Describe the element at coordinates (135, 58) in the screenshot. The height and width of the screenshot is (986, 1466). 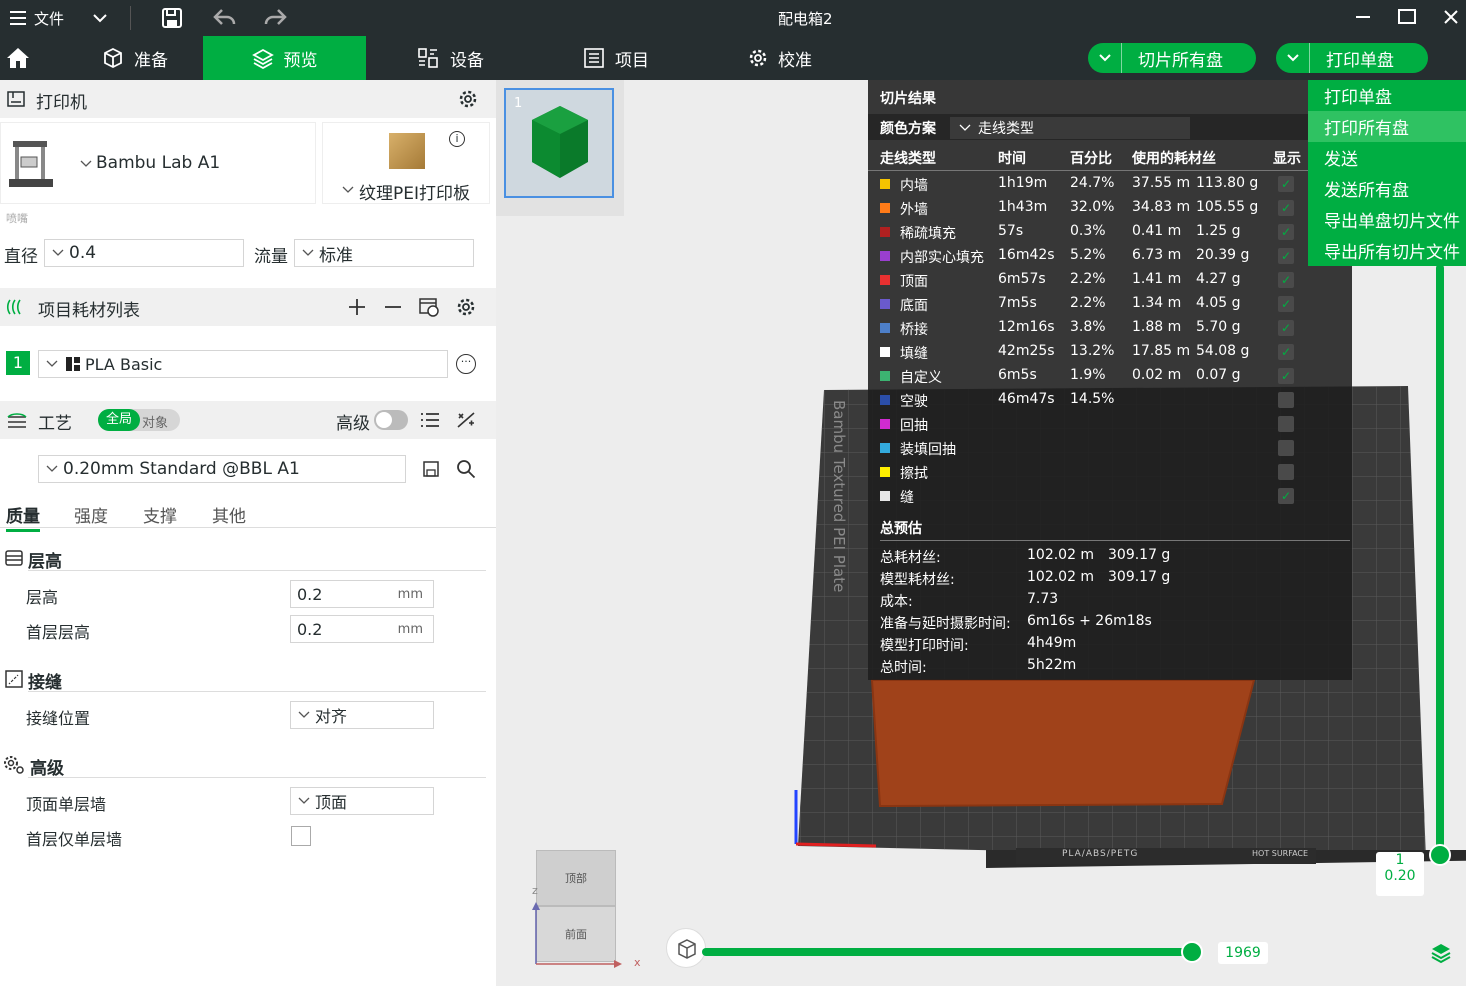
I see `tab-prepare: 准备` at that location.